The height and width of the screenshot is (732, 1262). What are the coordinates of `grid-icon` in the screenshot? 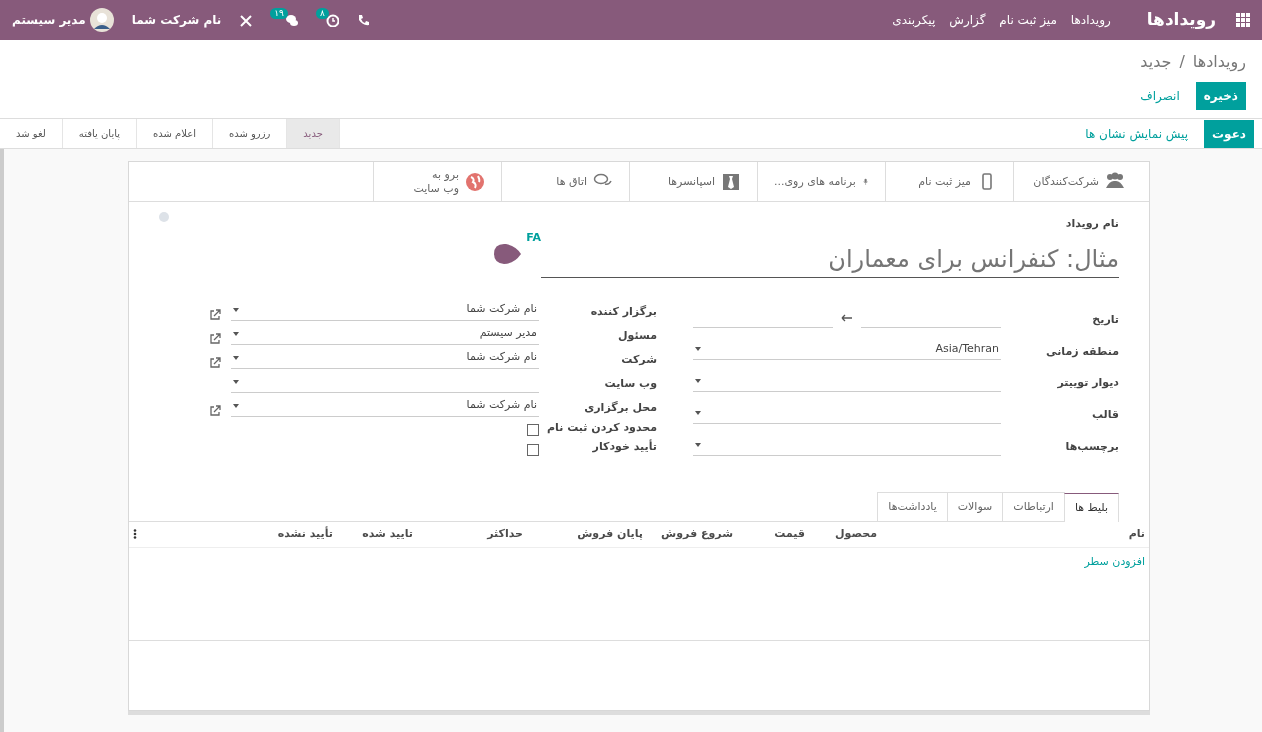 It's located at (1243, 20).